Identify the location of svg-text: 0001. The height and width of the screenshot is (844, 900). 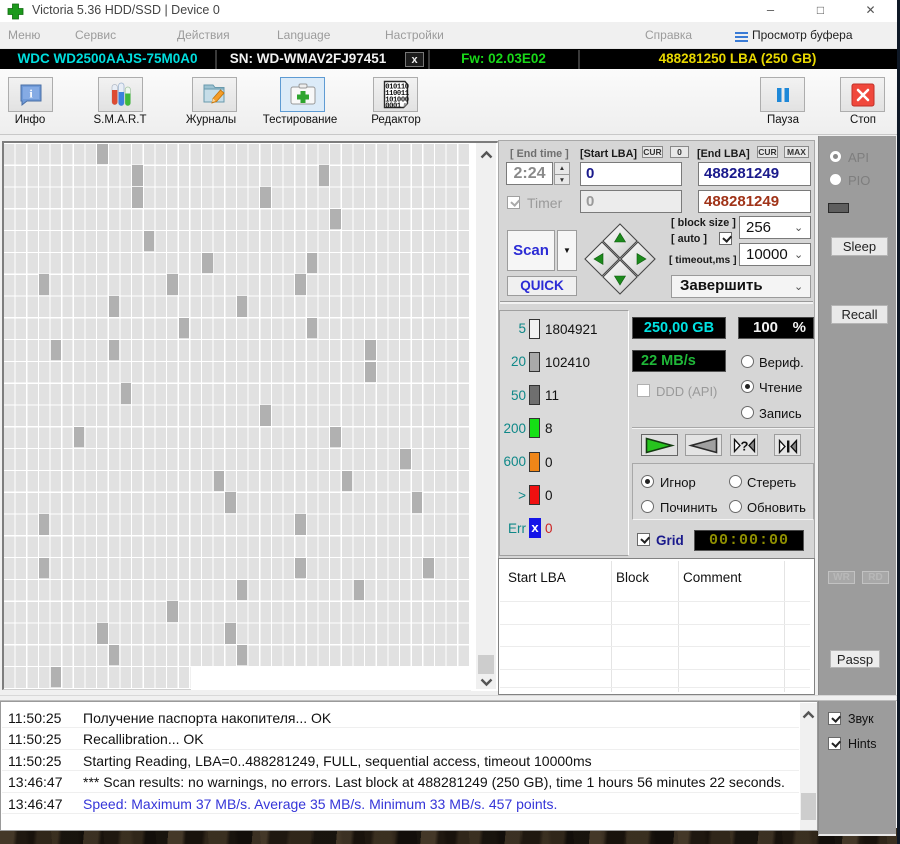
(393, 106).